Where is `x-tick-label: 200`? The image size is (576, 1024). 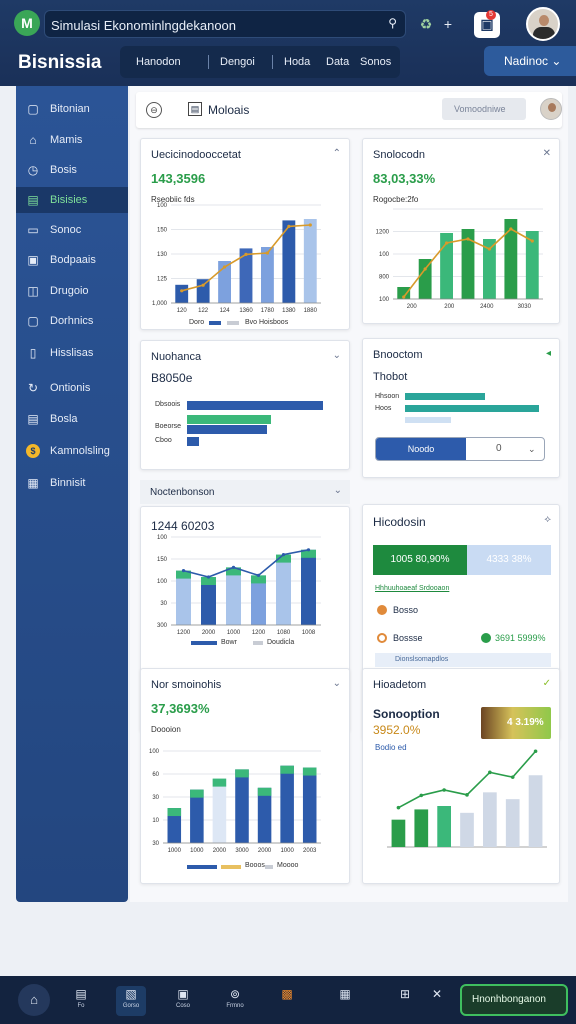 x-tick-label: 200 is located at coordinates (449, 307).